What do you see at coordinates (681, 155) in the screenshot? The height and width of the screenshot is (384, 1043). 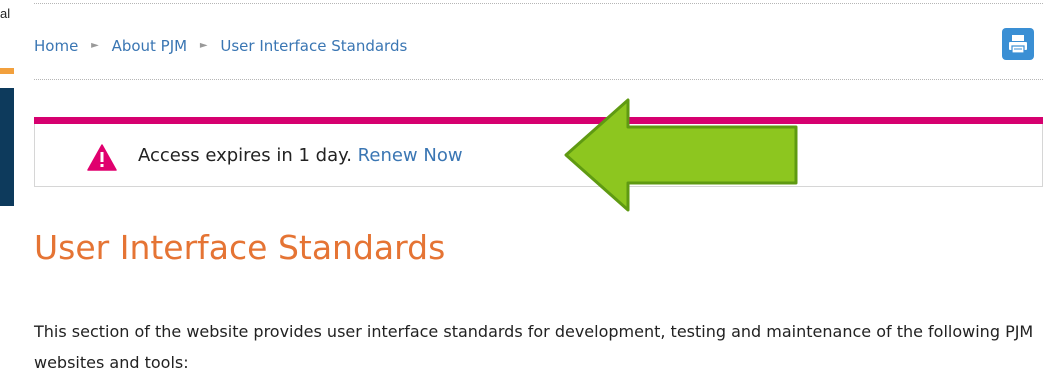 I see `green-arrow-left-icon` at bounding box center [681, 155].